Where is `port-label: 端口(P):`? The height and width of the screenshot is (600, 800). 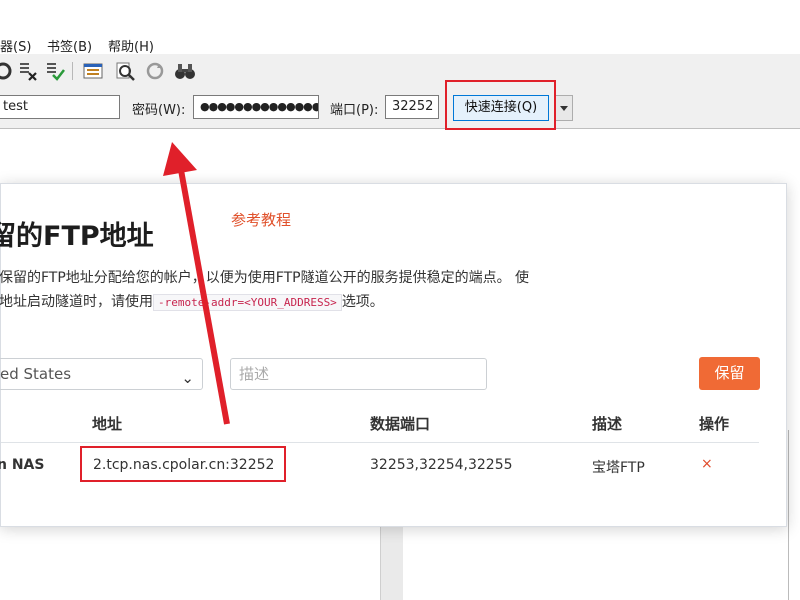
port-label: 端口(P): is located at coordinates (354, 110).